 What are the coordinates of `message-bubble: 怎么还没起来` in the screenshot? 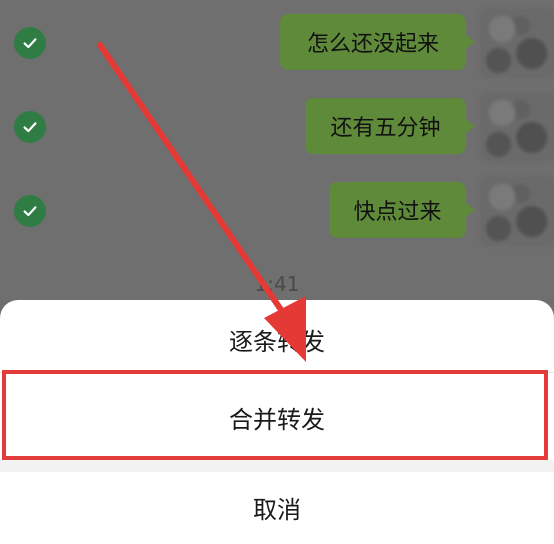 It's located at (377, 42).